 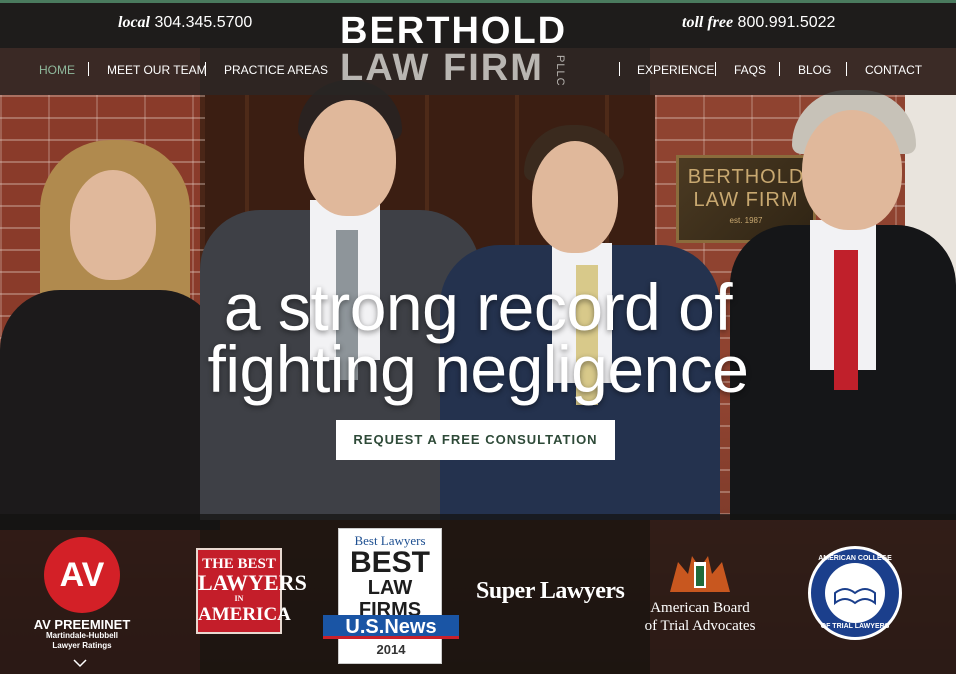 What do you see at coordinates (239, 598) in the screenshot?
I see `bla-line3: IN` at bounding box center [239, 598].